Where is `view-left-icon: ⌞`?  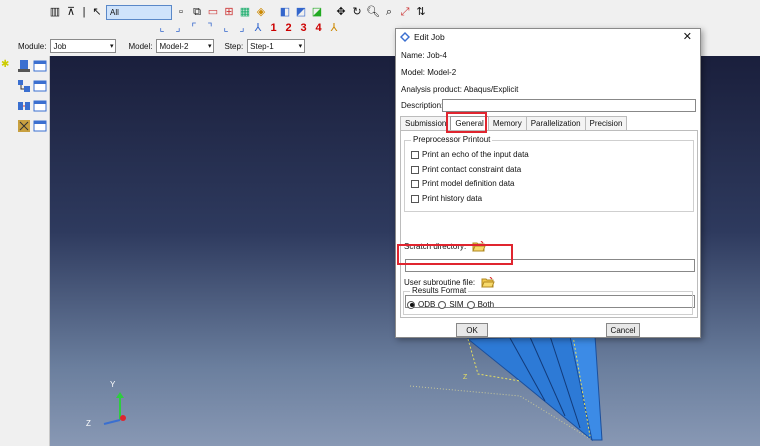 view-left-icon: ⌞ is located at coordinates (226, 28).